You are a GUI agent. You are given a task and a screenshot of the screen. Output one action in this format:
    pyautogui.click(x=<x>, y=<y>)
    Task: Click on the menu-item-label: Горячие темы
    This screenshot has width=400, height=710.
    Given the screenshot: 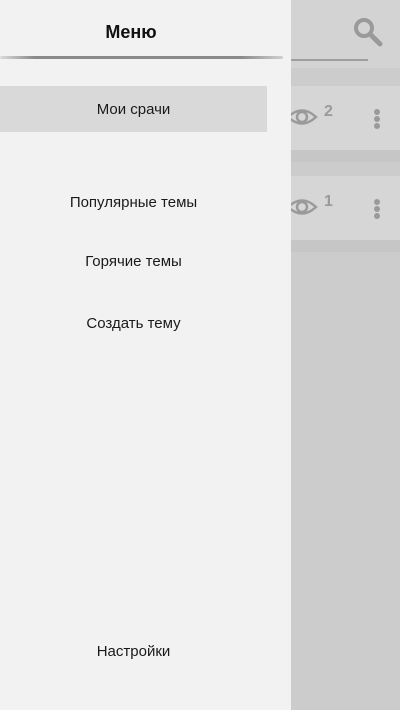 What is the action you would take?
    pyautogui.click(x=133, y=261)
    